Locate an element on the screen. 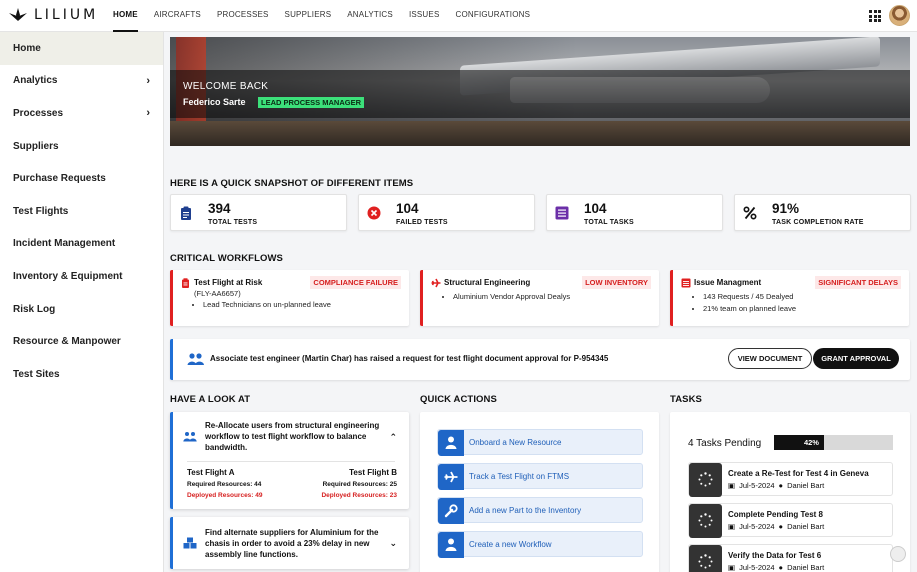 The width and height of the screenshot is (917, 572). nav-issues: ISSUES is located at coordinates (424, 16).